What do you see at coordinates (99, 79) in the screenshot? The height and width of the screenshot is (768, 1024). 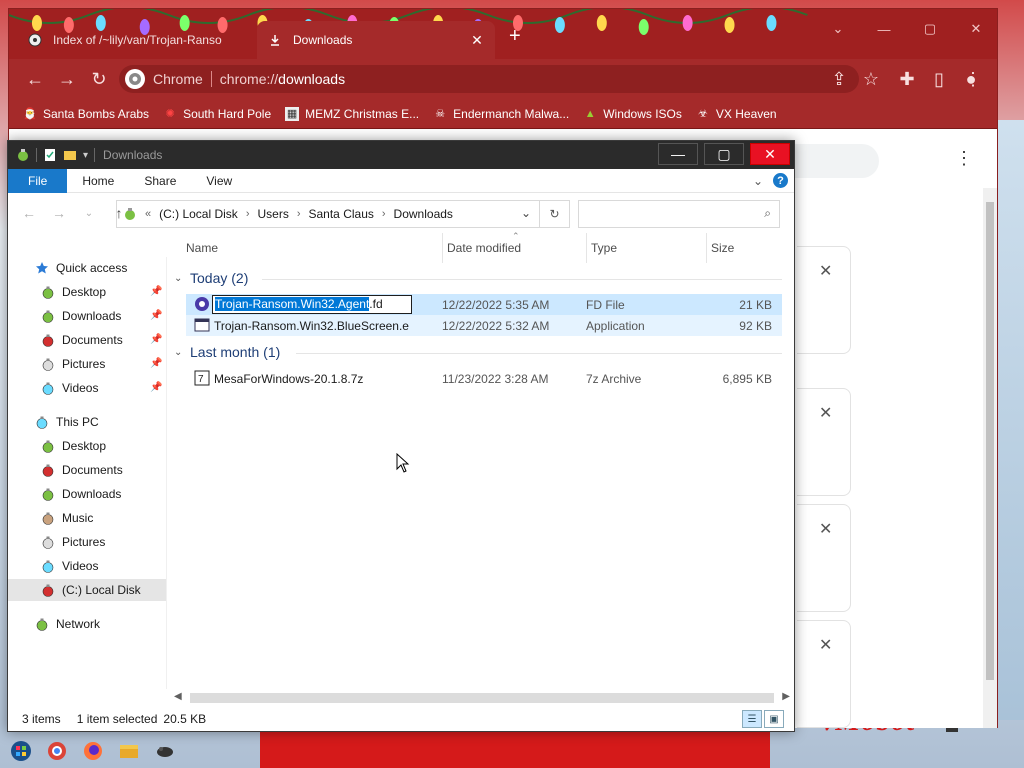 I see `reload-button: ↻` at bounding box center [99, 79].